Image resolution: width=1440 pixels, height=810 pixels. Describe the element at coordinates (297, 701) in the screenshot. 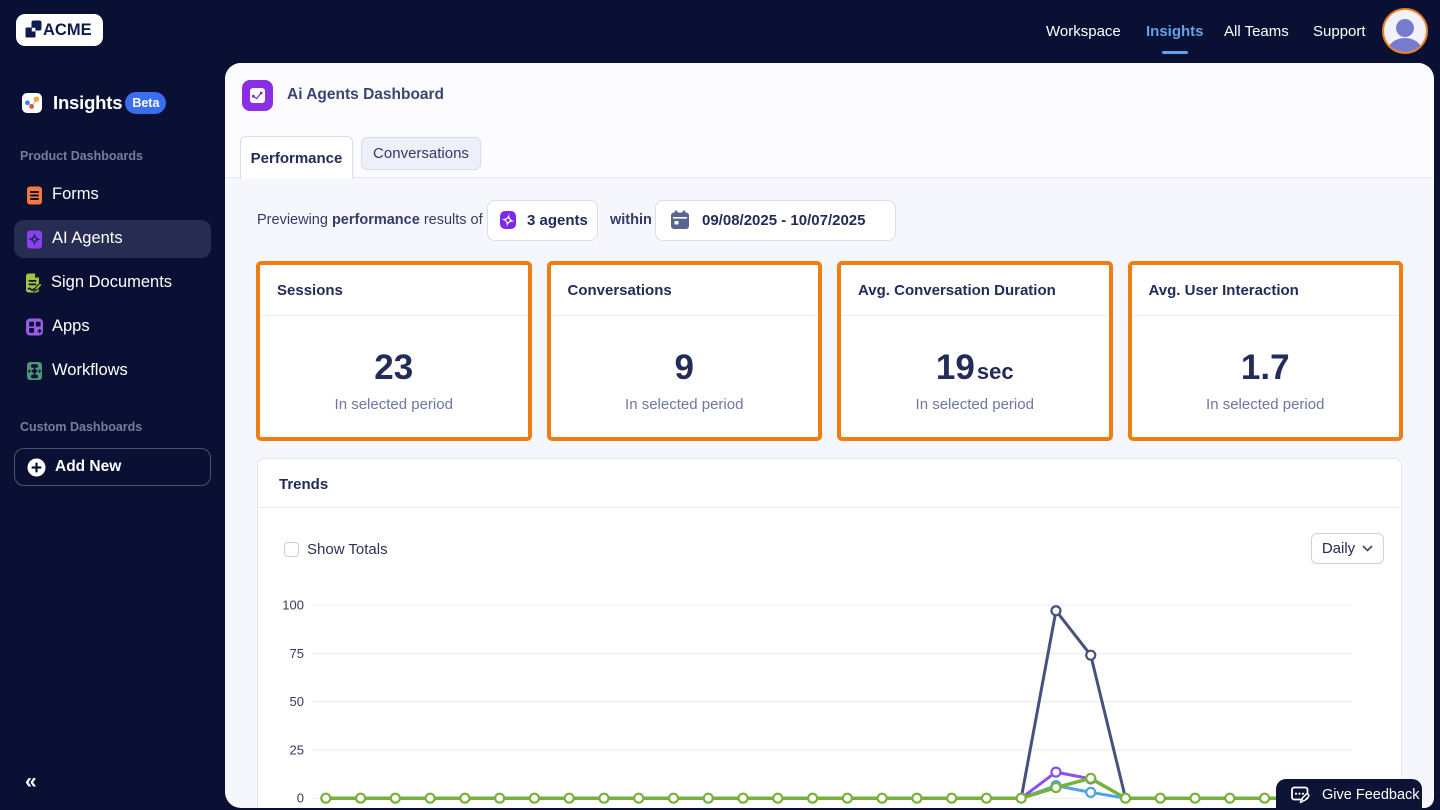

I see `svg-text: 50` at that location.